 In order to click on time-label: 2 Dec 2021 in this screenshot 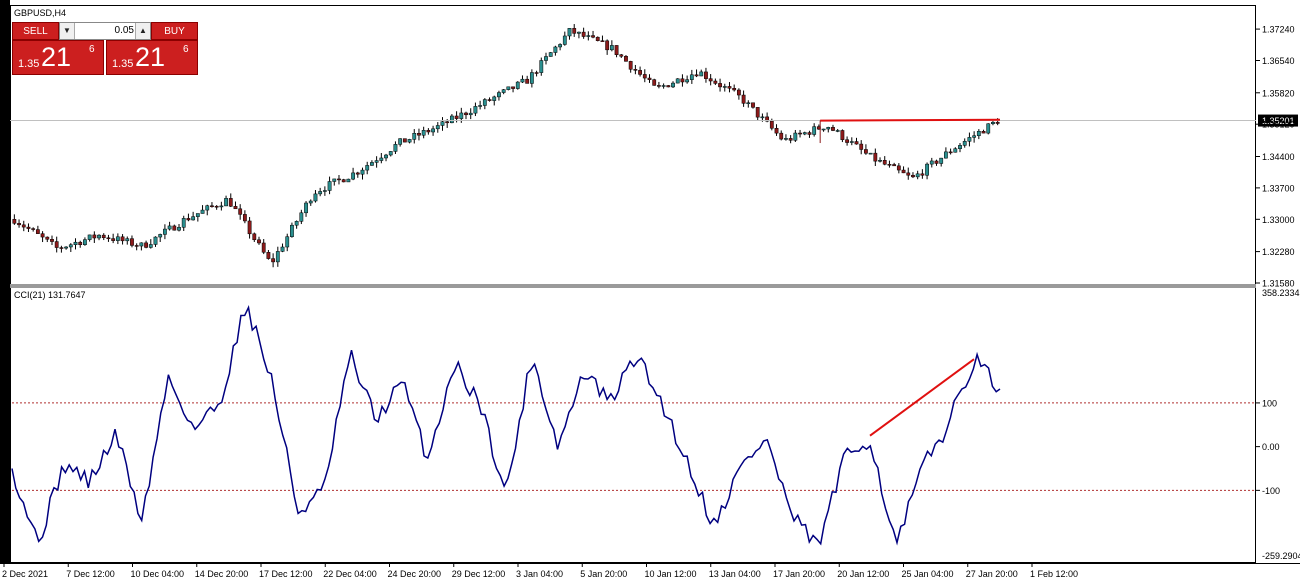, I will do `click(25, 574)`.